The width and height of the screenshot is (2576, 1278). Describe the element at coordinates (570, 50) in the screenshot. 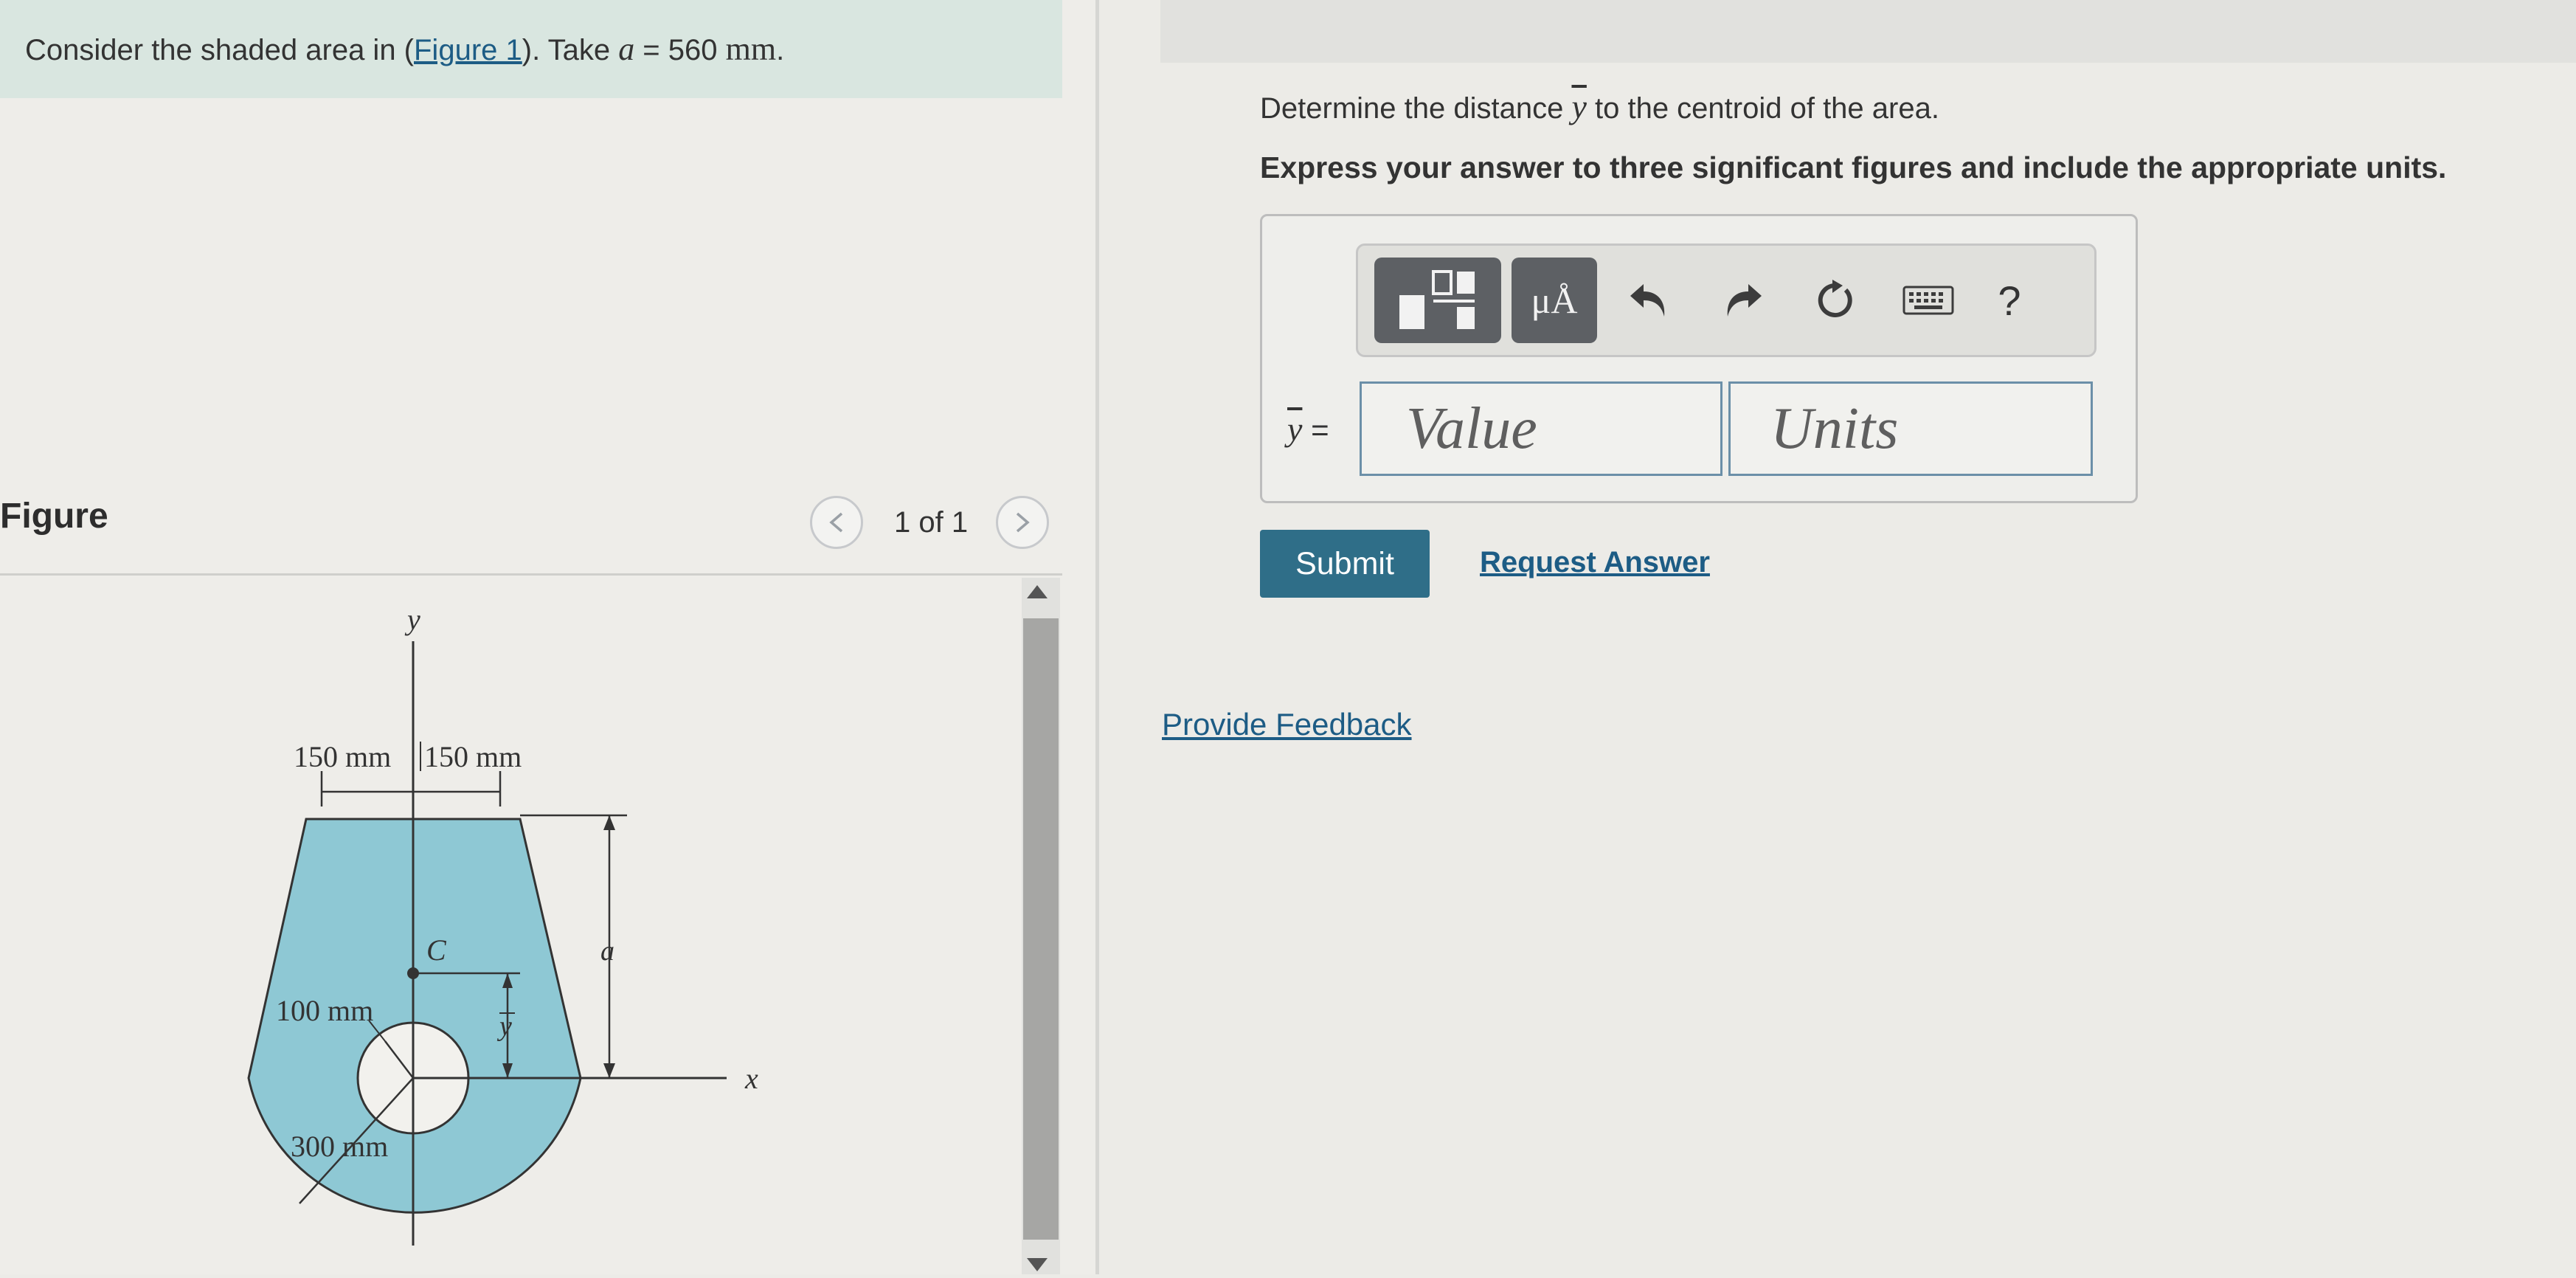

I see `prompt-text-part: ). Take` at that location.